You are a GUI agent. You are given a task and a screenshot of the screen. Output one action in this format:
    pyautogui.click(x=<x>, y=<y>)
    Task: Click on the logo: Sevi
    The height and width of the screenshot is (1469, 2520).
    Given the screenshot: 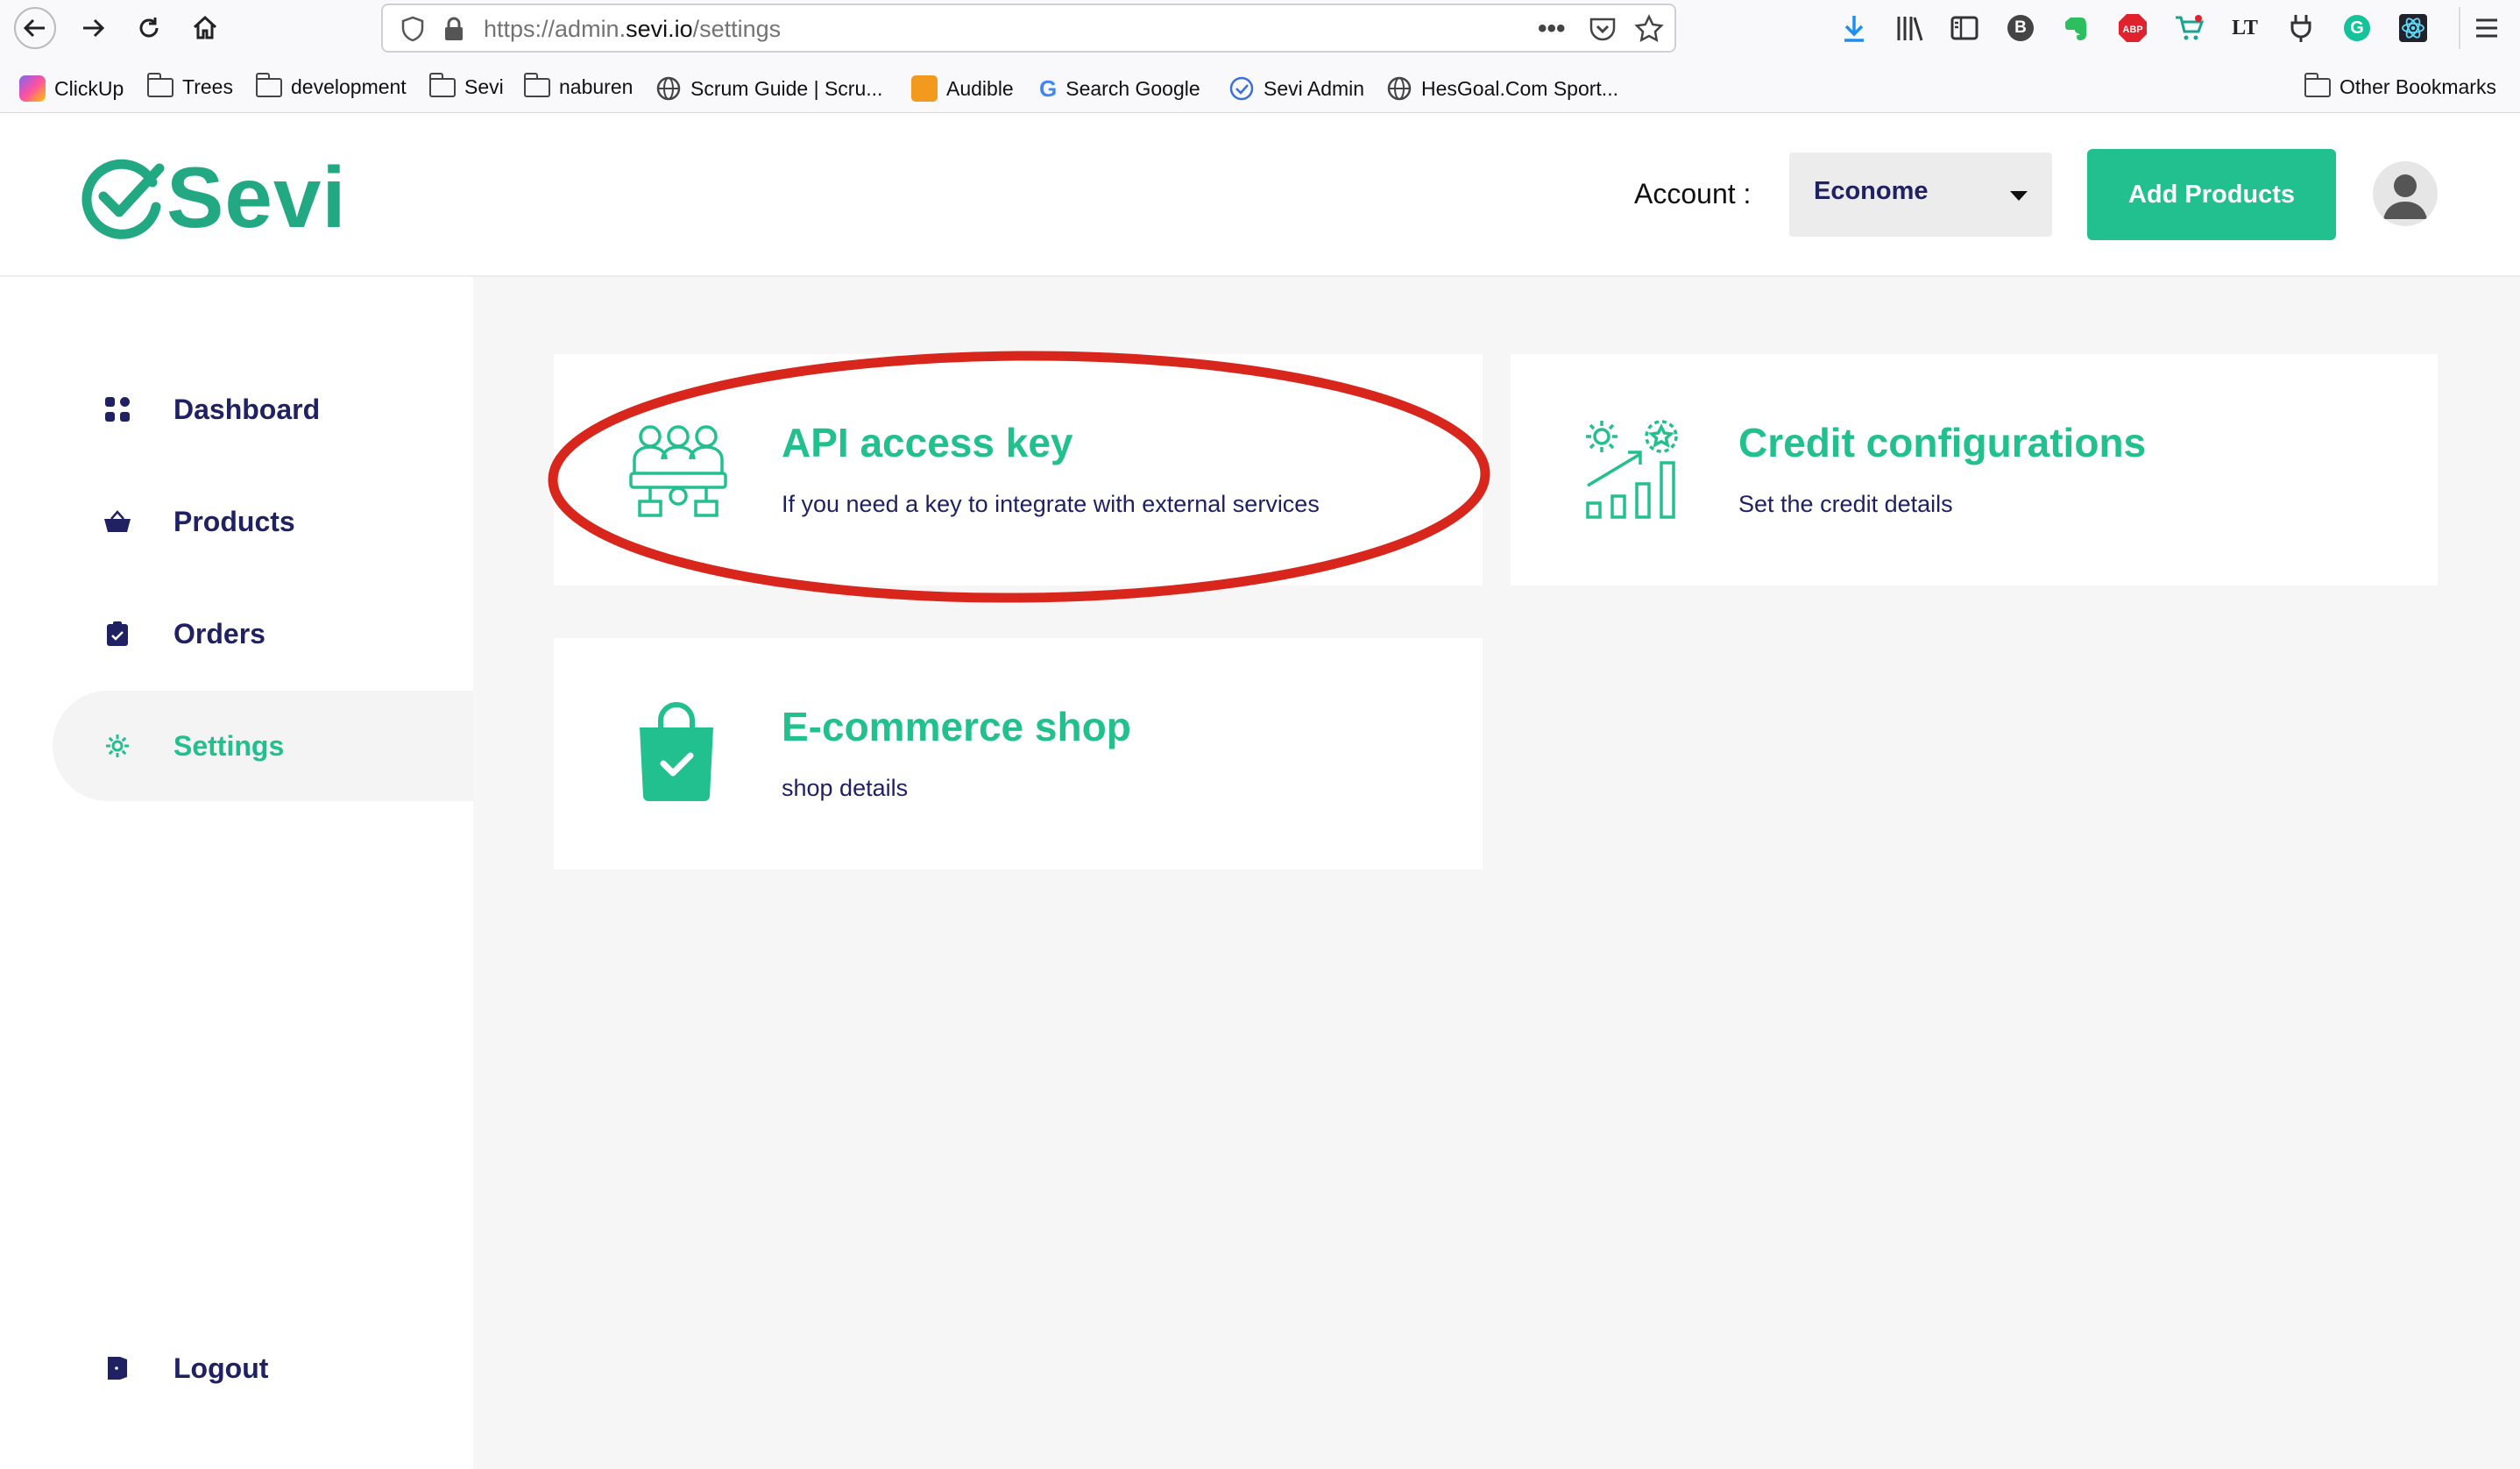 What is the action you would take?
    pyautogui.click(x=214, y=197)
    